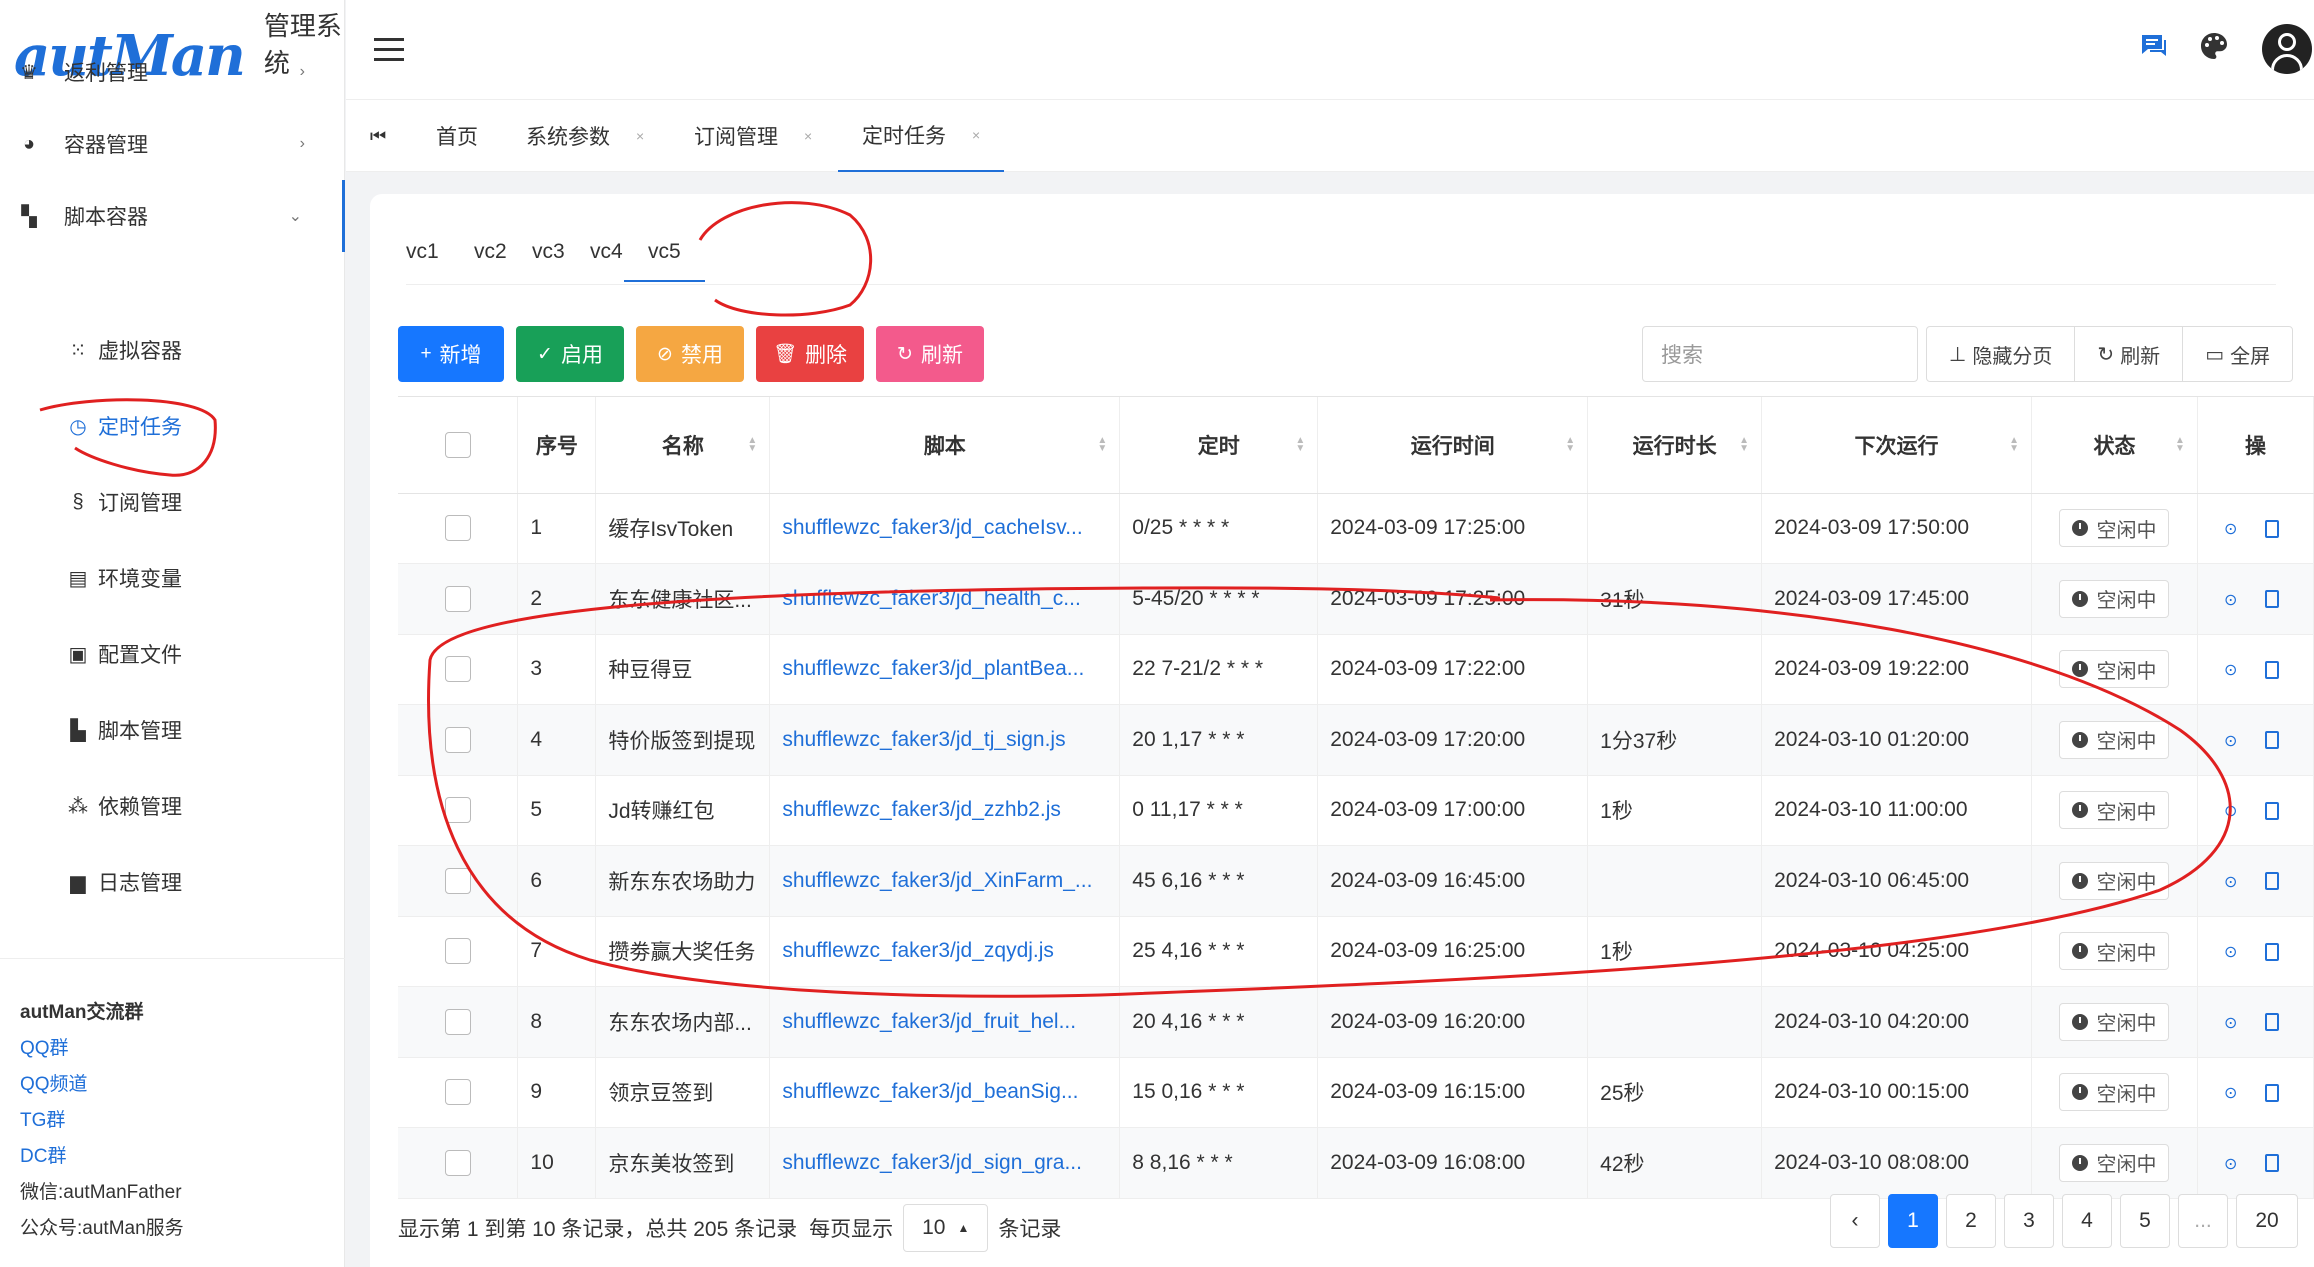  Describe the element at coordinates (389, 50) in the screenshot. I see `menu-toggle-icon` at that location.